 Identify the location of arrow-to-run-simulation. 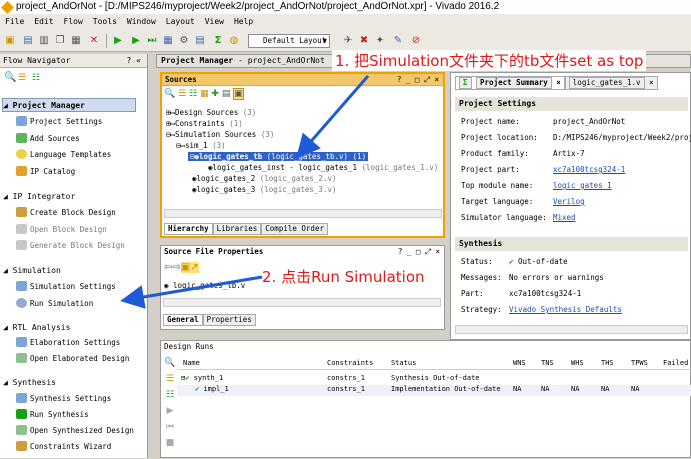
(191, 292).